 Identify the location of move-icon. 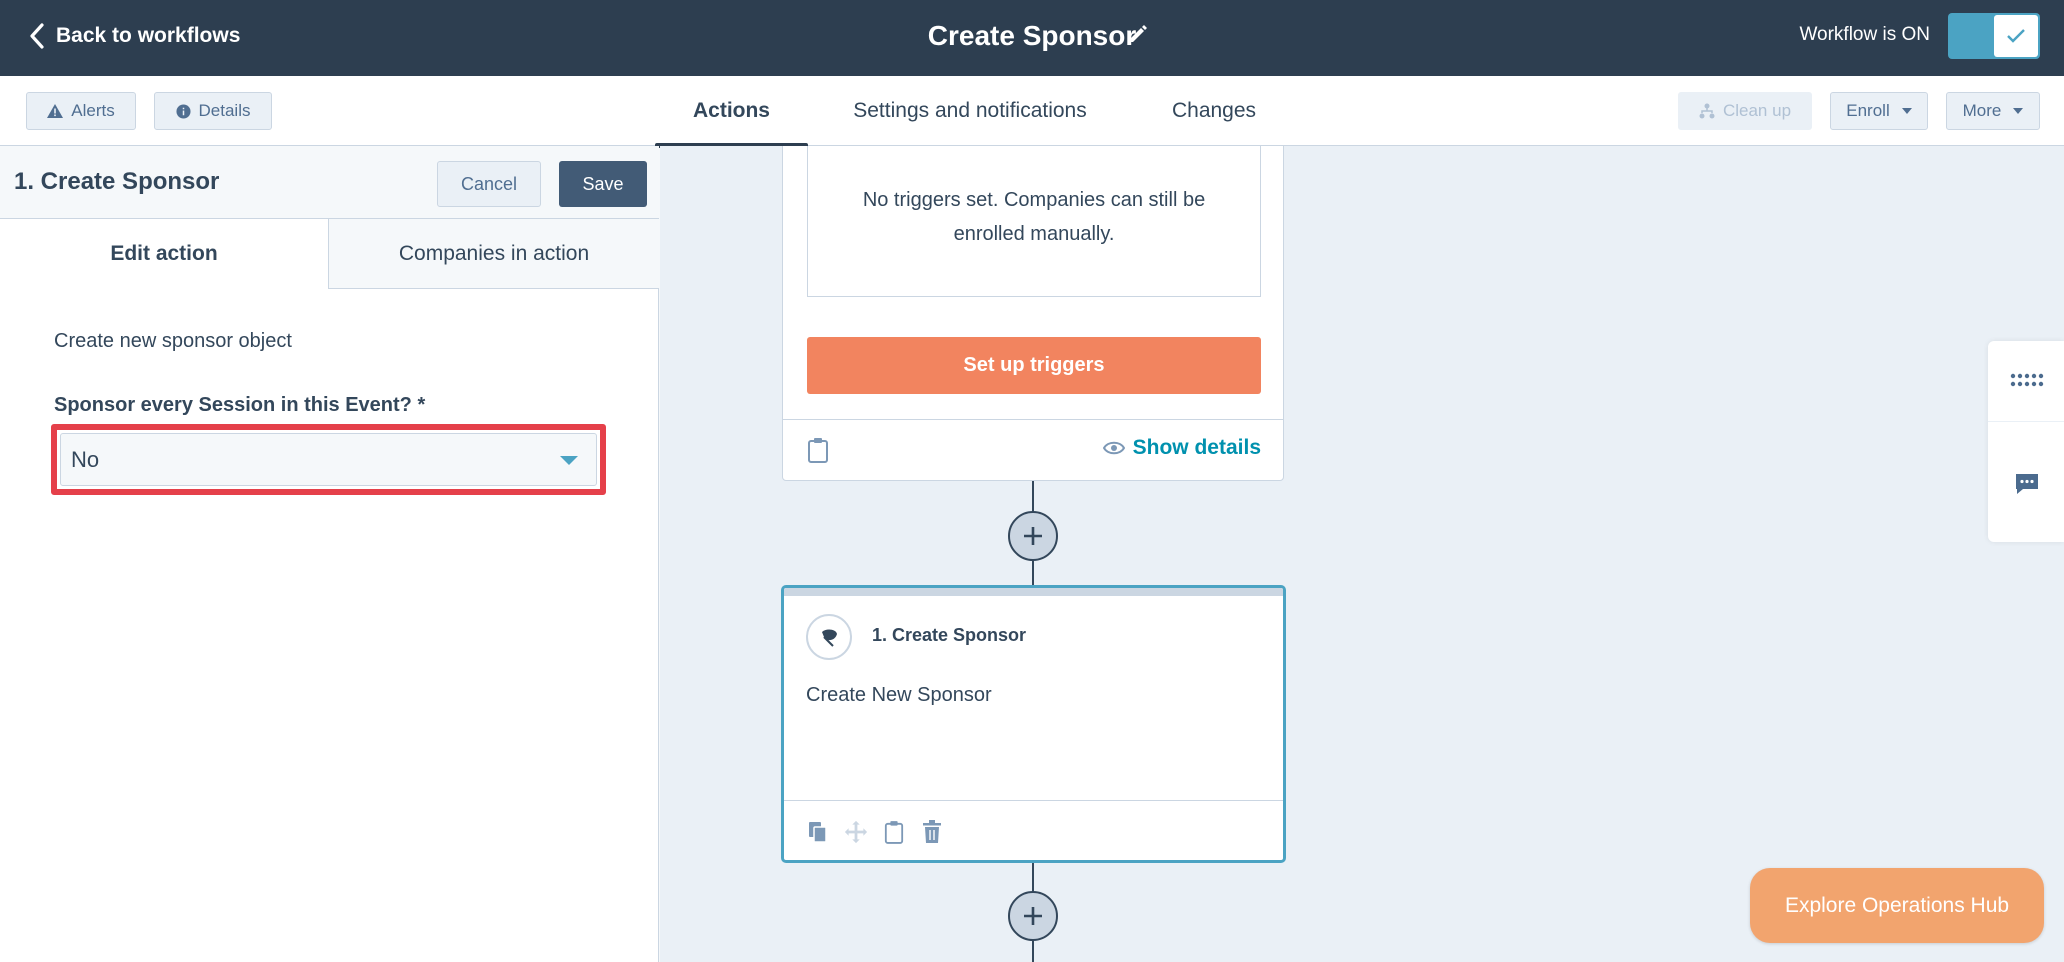
(856, 832).